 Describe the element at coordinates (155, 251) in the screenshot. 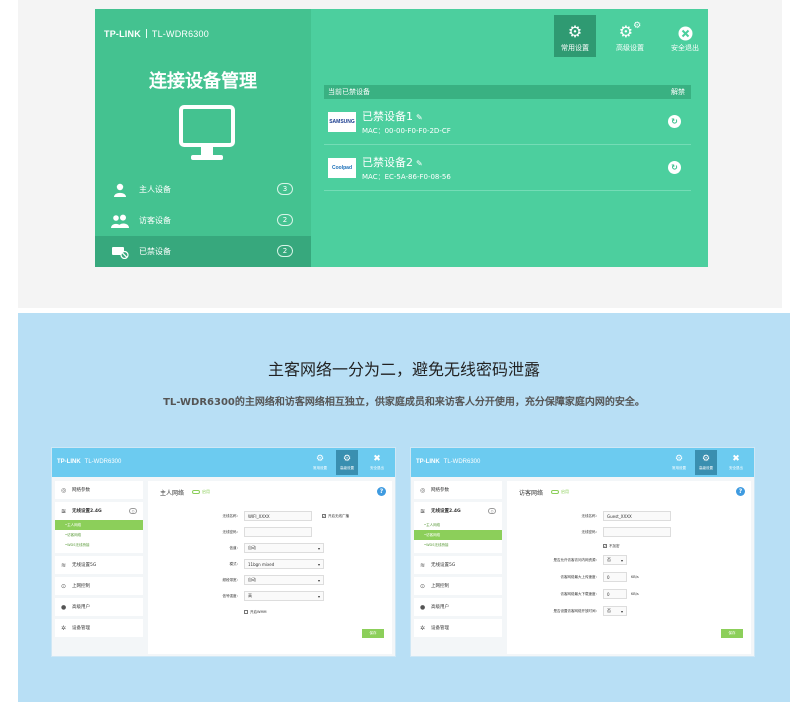

I see `menu-label: 已禁设备` at that location.